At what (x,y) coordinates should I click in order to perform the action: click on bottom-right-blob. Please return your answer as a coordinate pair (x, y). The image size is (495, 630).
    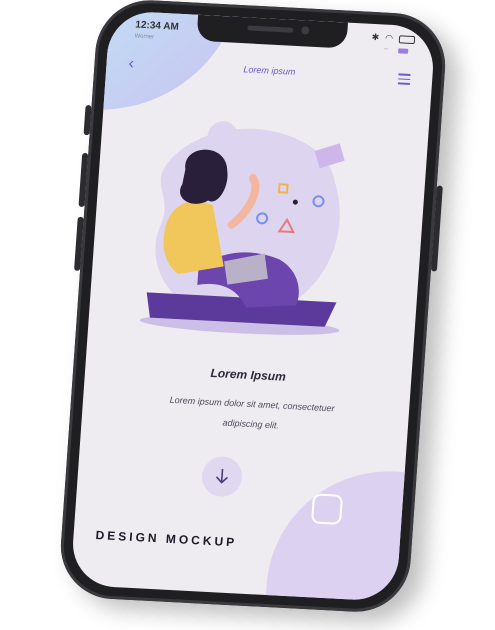
    Looking at the image, I should click on (349, 533).